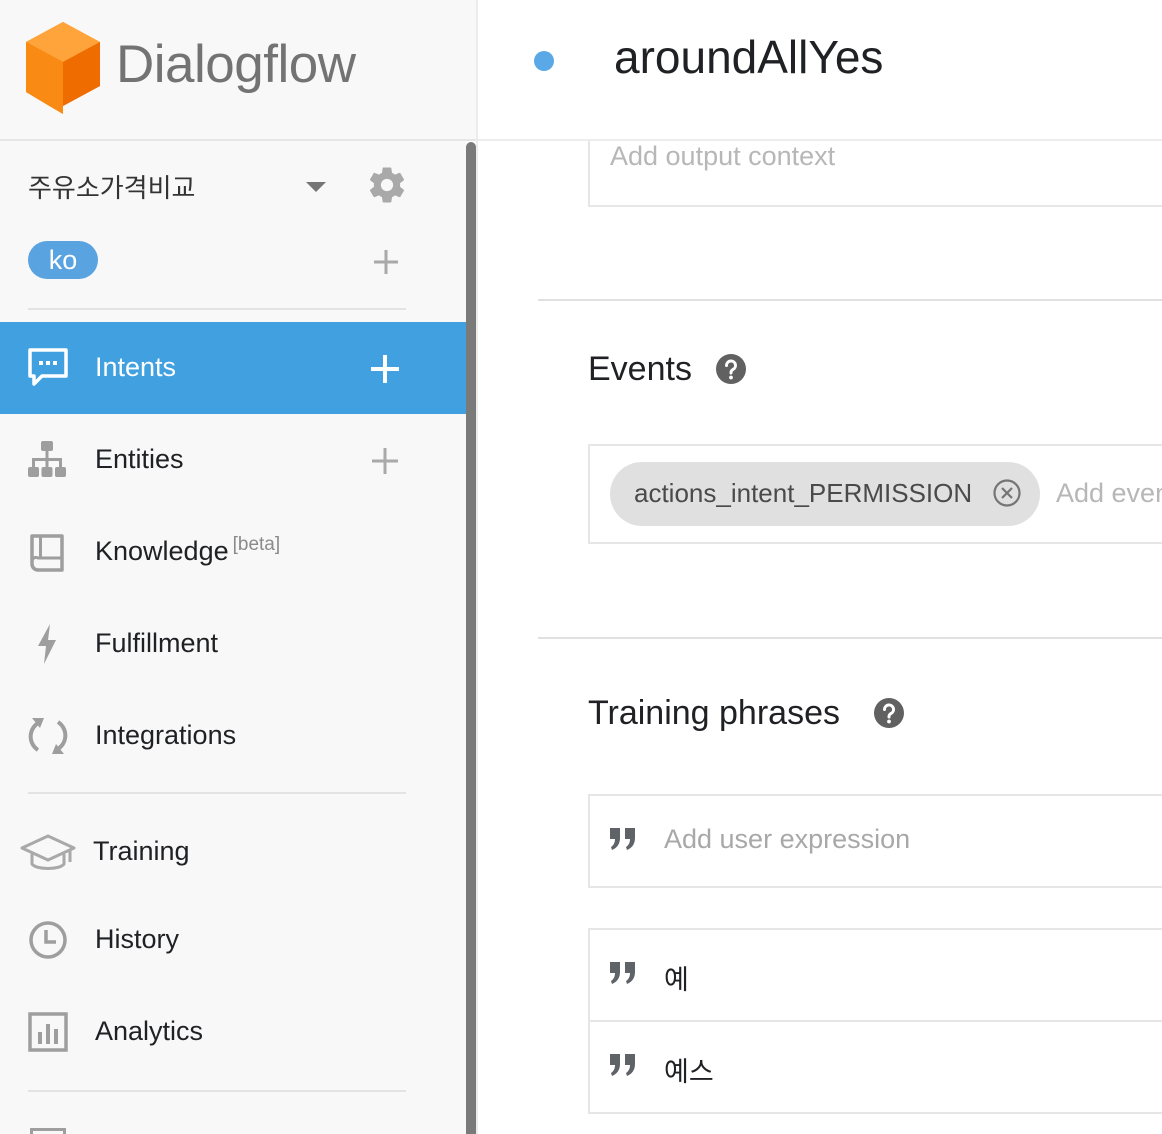  Describe the element at coordinates (48, 940) in the screenshot. I see `clock-icon` at that location.